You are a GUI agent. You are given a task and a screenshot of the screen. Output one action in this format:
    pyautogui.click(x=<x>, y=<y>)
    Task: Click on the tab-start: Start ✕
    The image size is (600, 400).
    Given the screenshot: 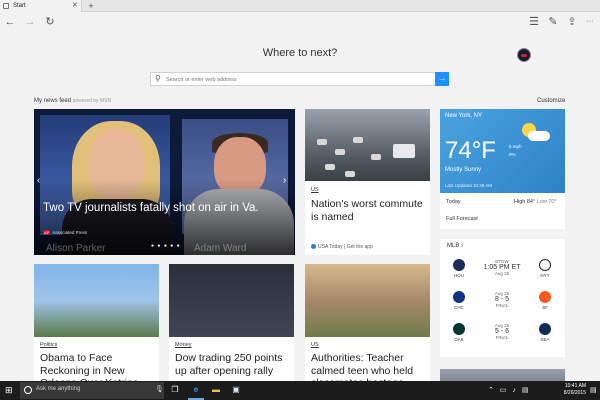 What is the action you would take?
    pyautogui.click(x=41, y=6)
    